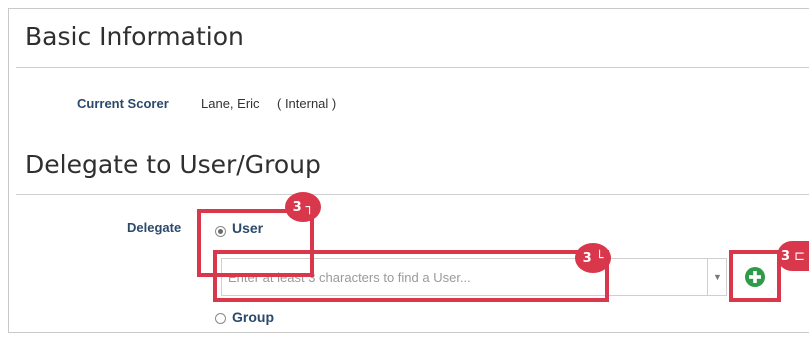 The width and height of the screenshot is (809, 341). I want to click on chevron-down-icon: ▼, so click(717, 277).